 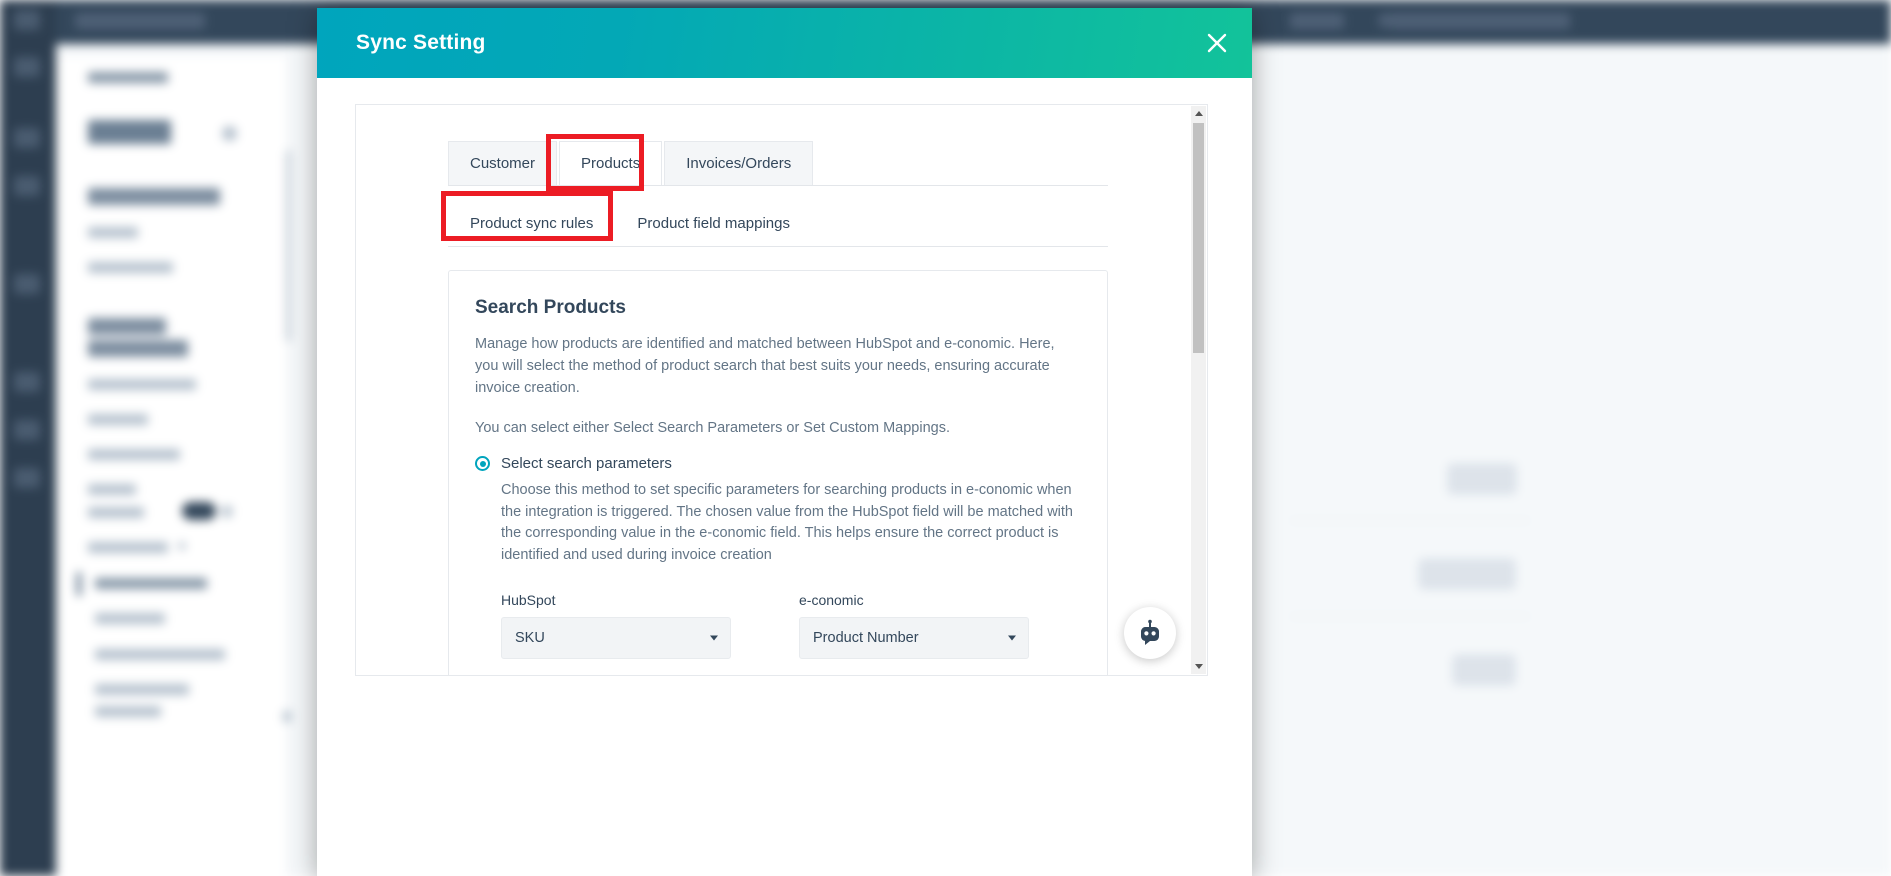 What do you see at coordinates (229, 133) in the screenshot?
I see `bg-help-icon` at bounding box center [229, 133].